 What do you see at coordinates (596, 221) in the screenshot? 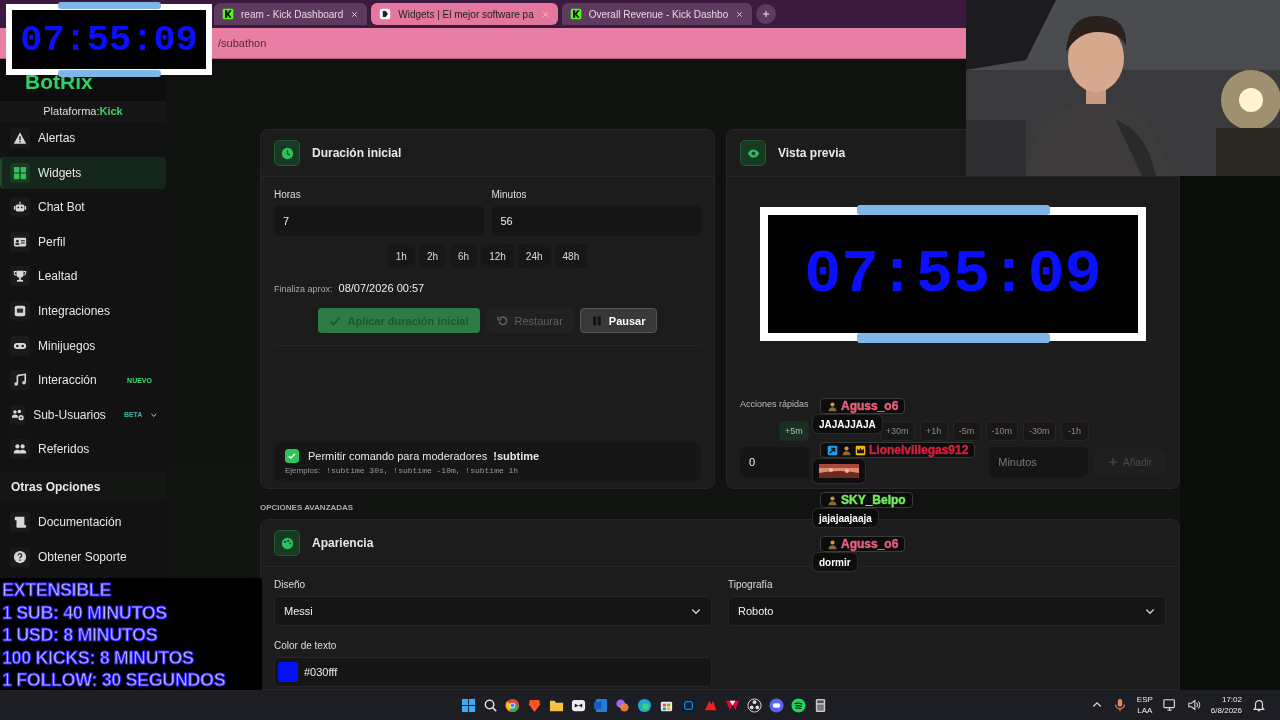
I see `input-field: 56` at bounding box center [596, 221].